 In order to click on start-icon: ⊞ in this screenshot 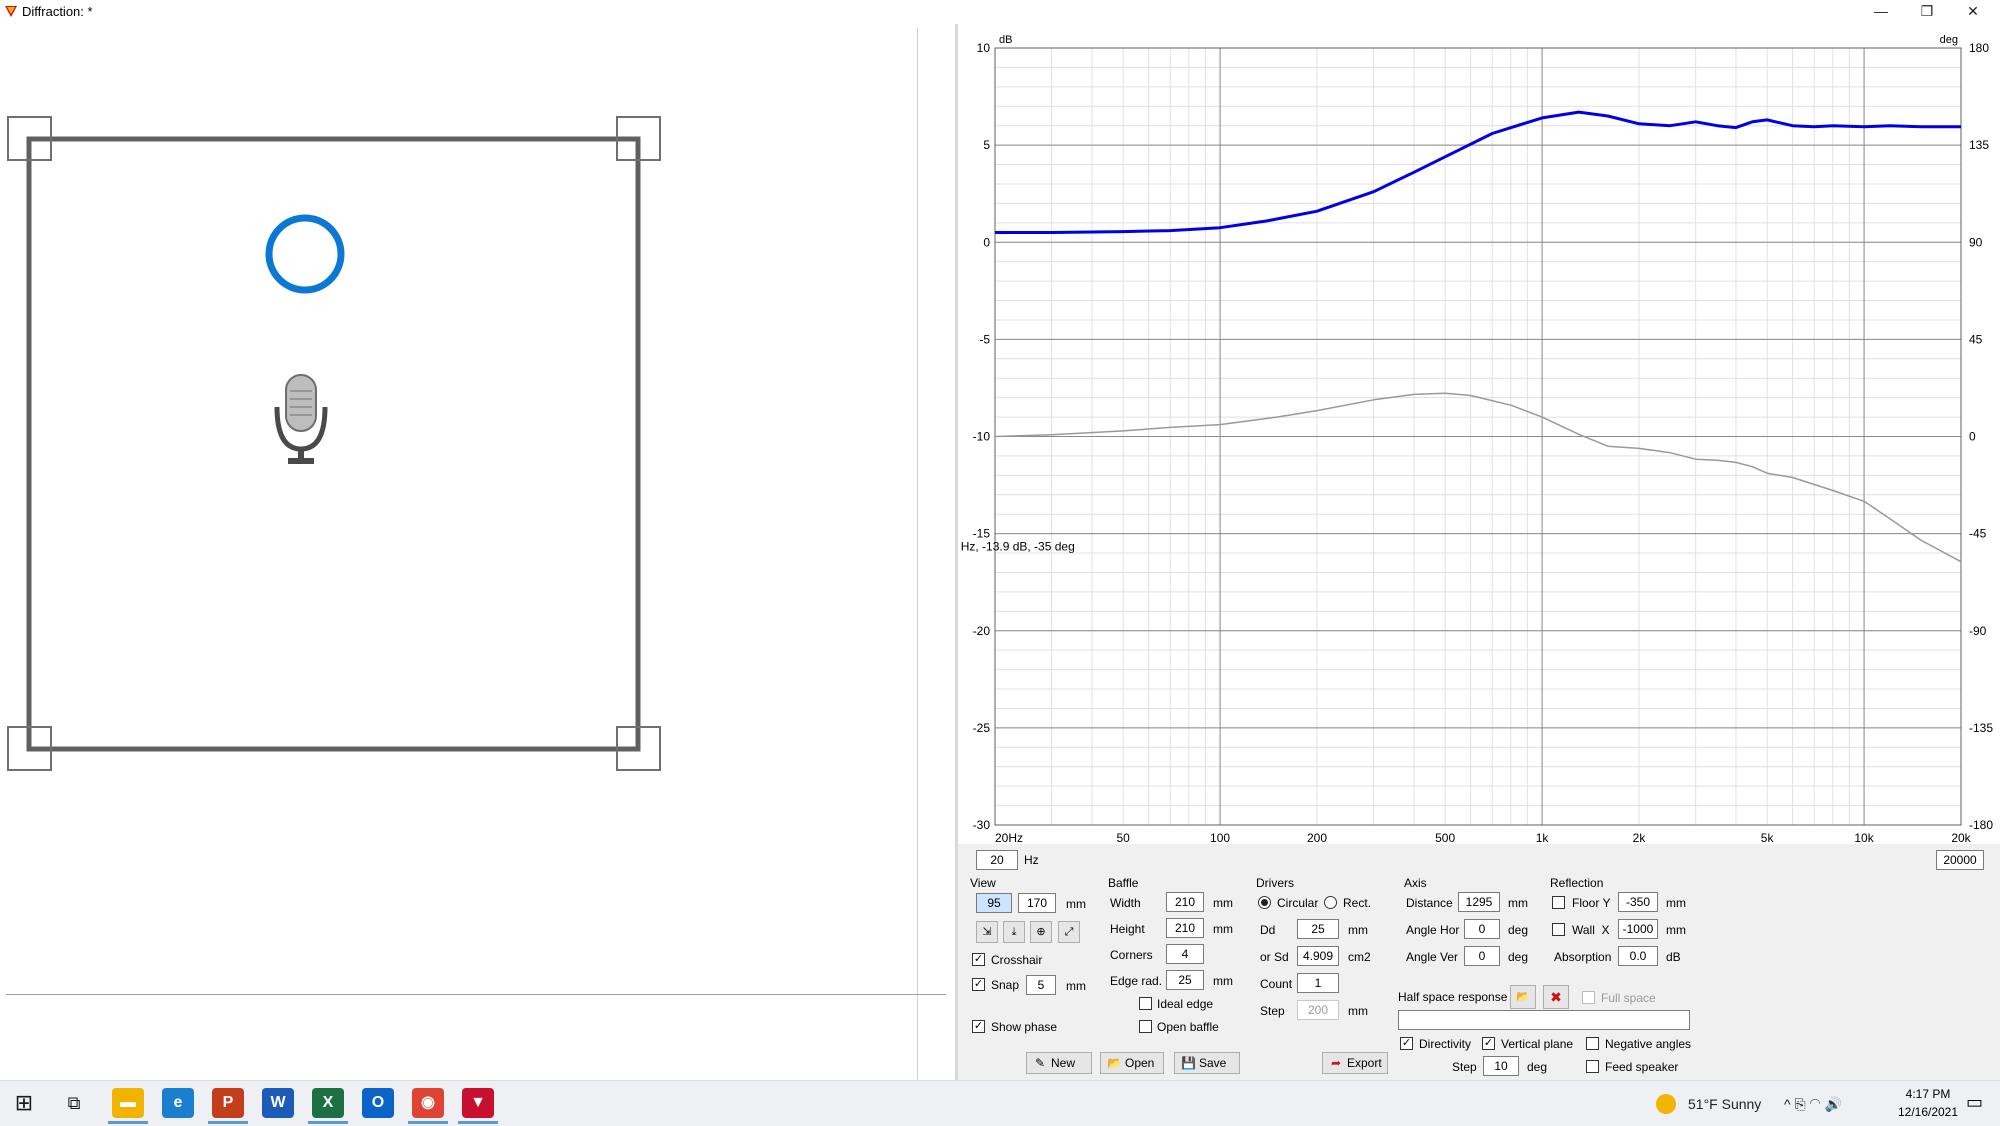, I will do `click(24, 1103)`.